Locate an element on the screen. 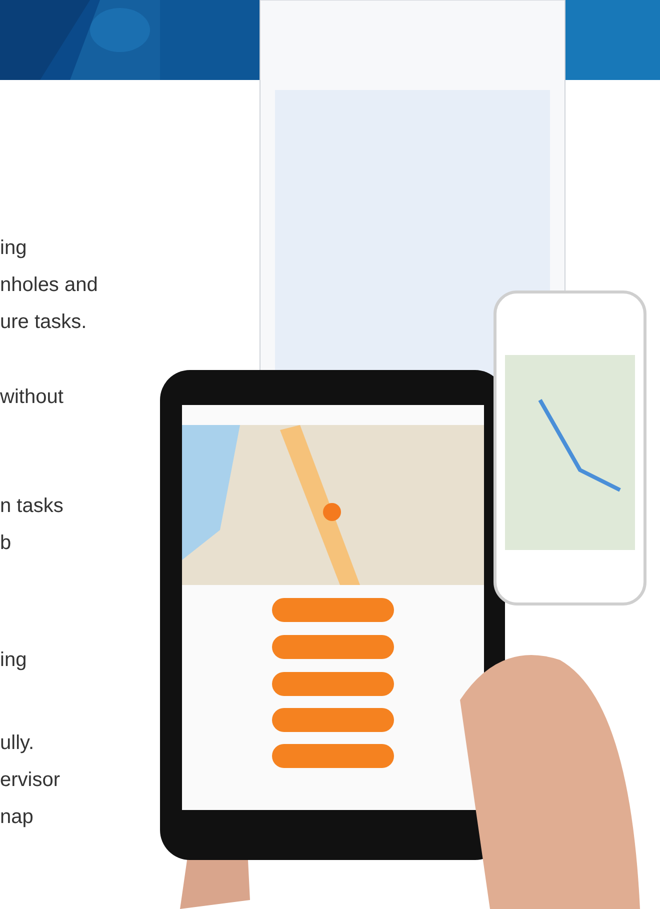 This screenshot has width=660, height=909. paragraph: ing nholes and ure tasks. is located at coordinates (49, 285).